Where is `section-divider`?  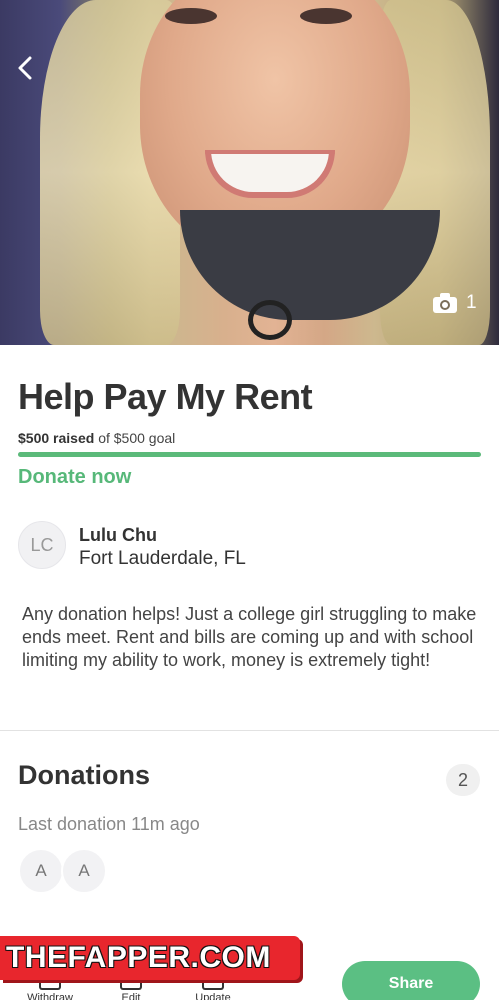 section-divider is located at coordinates (249, 730).